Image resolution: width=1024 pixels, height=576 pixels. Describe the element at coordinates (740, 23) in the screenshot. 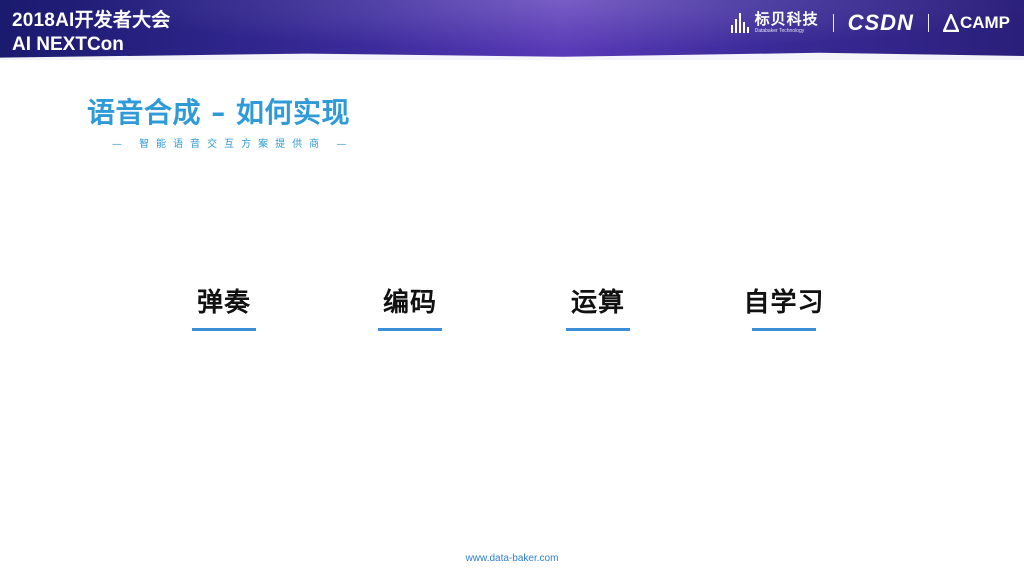

I see `sound-wave-icon` at that location.